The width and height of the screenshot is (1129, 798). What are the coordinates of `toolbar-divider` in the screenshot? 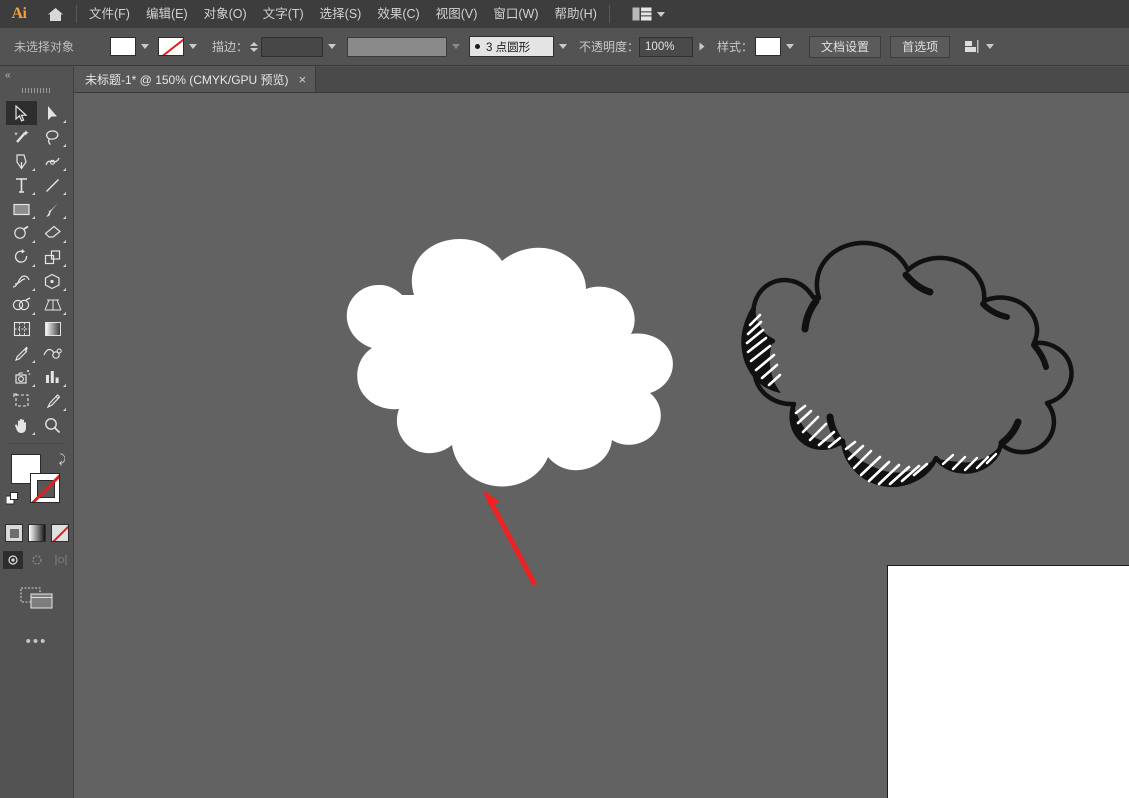 It's located at (36, 443).